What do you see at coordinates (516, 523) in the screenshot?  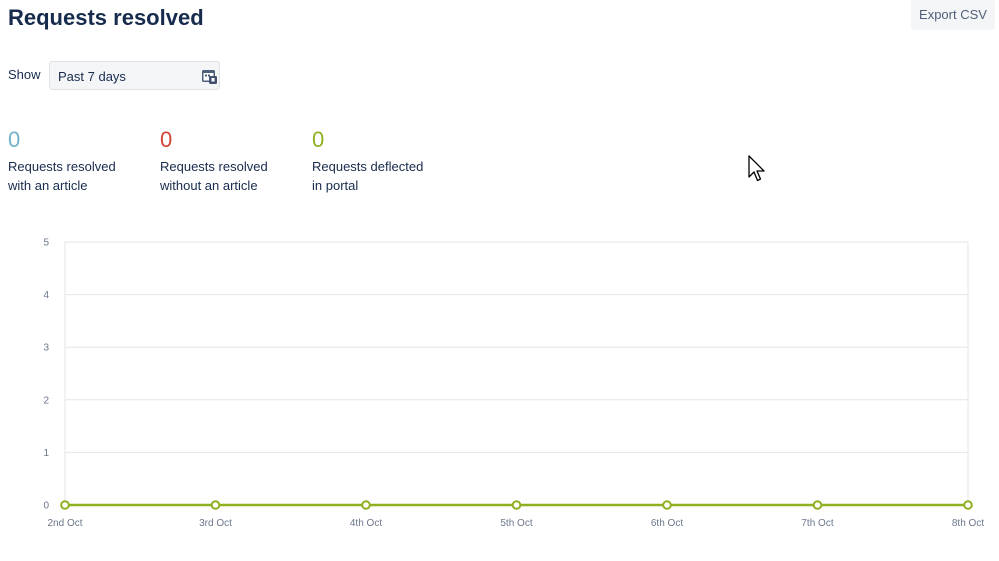 I see `x-tick-label: 5th Oct` at bounding box center [516, 523].